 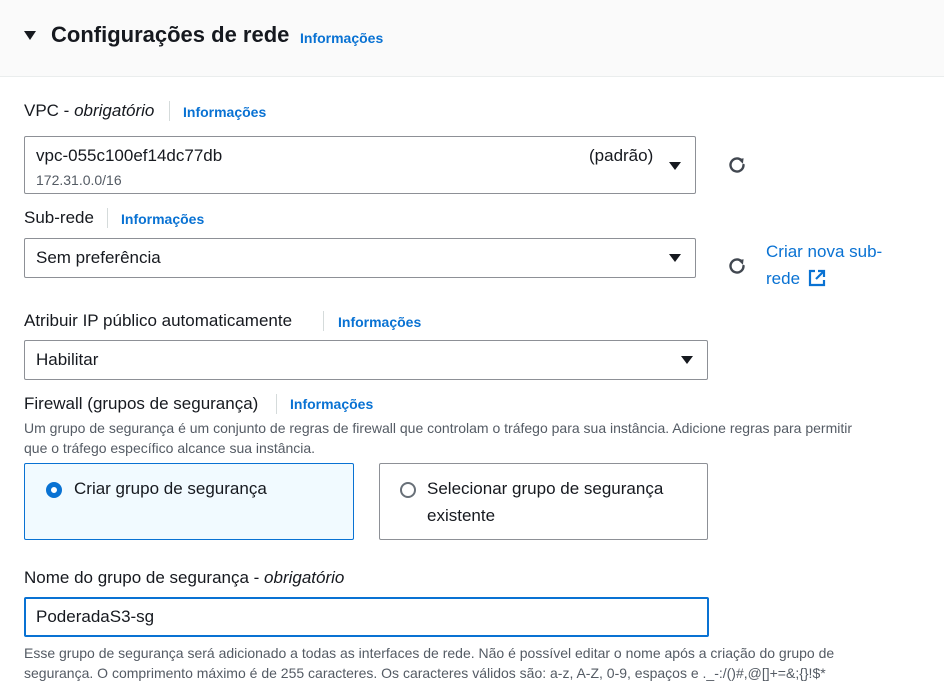 What do you see at coordinates (783, 278) in the screenshot?
I see `create-subnet-link-text: rede` at bounding box center [783, 278].